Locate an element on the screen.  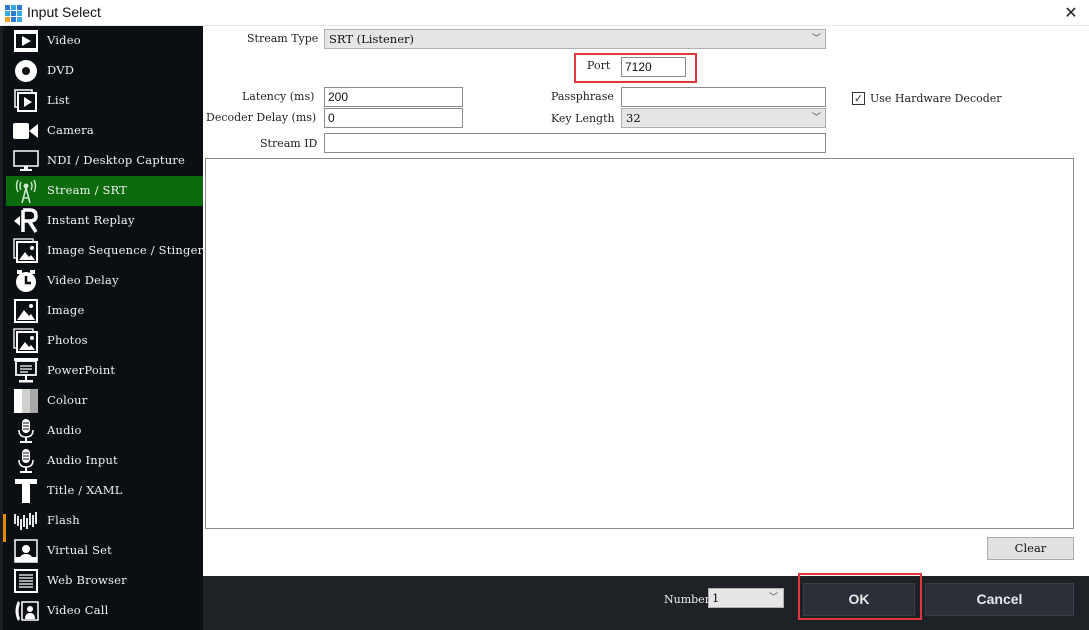
latency-input is located at coordinates (393, 97).